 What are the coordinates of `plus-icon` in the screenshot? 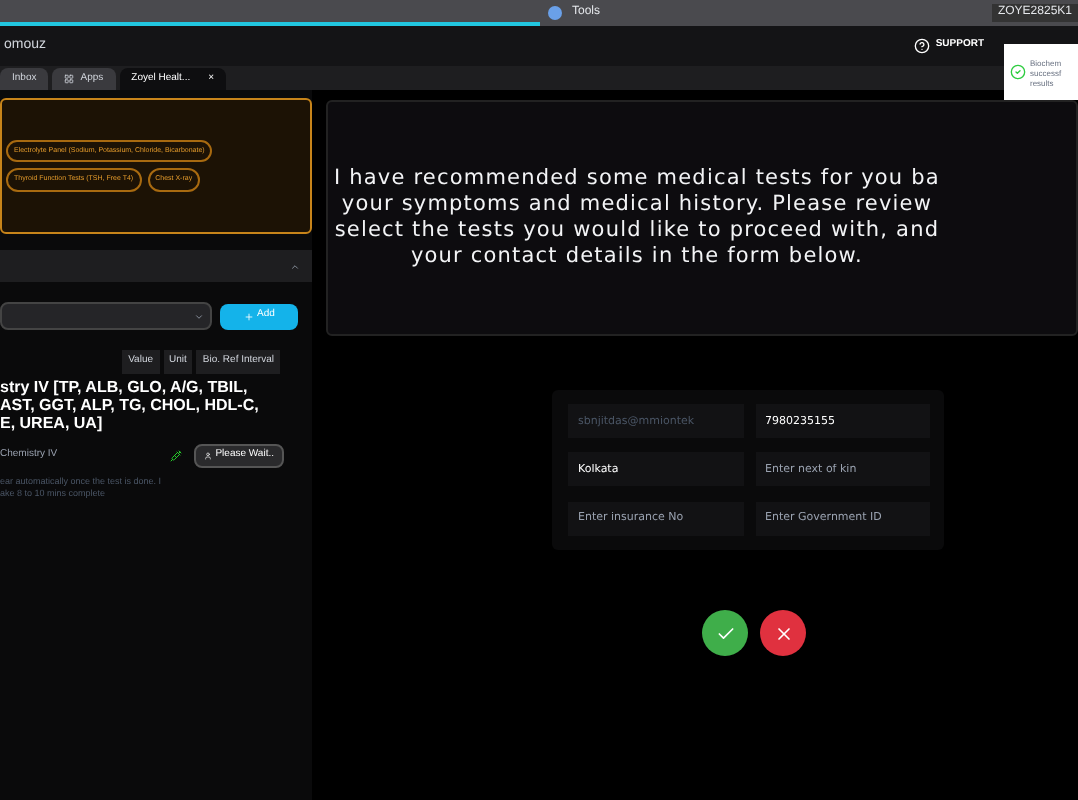 It's located at (248, 316).